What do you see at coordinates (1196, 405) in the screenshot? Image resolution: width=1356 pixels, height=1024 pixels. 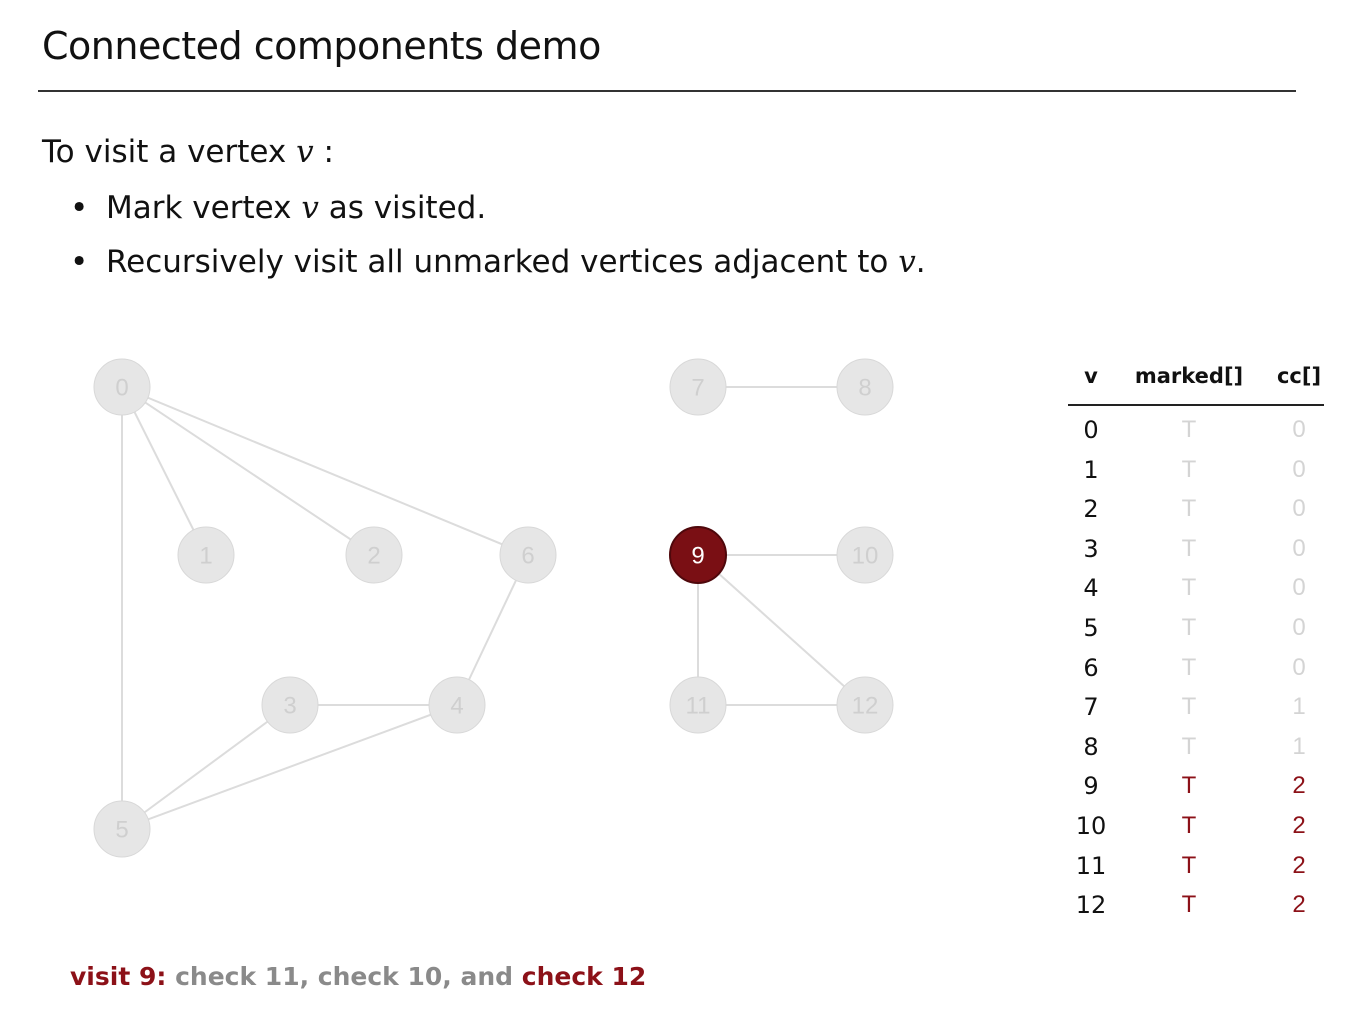 I see `table-header-rule` at bounding box center [1196, 405].